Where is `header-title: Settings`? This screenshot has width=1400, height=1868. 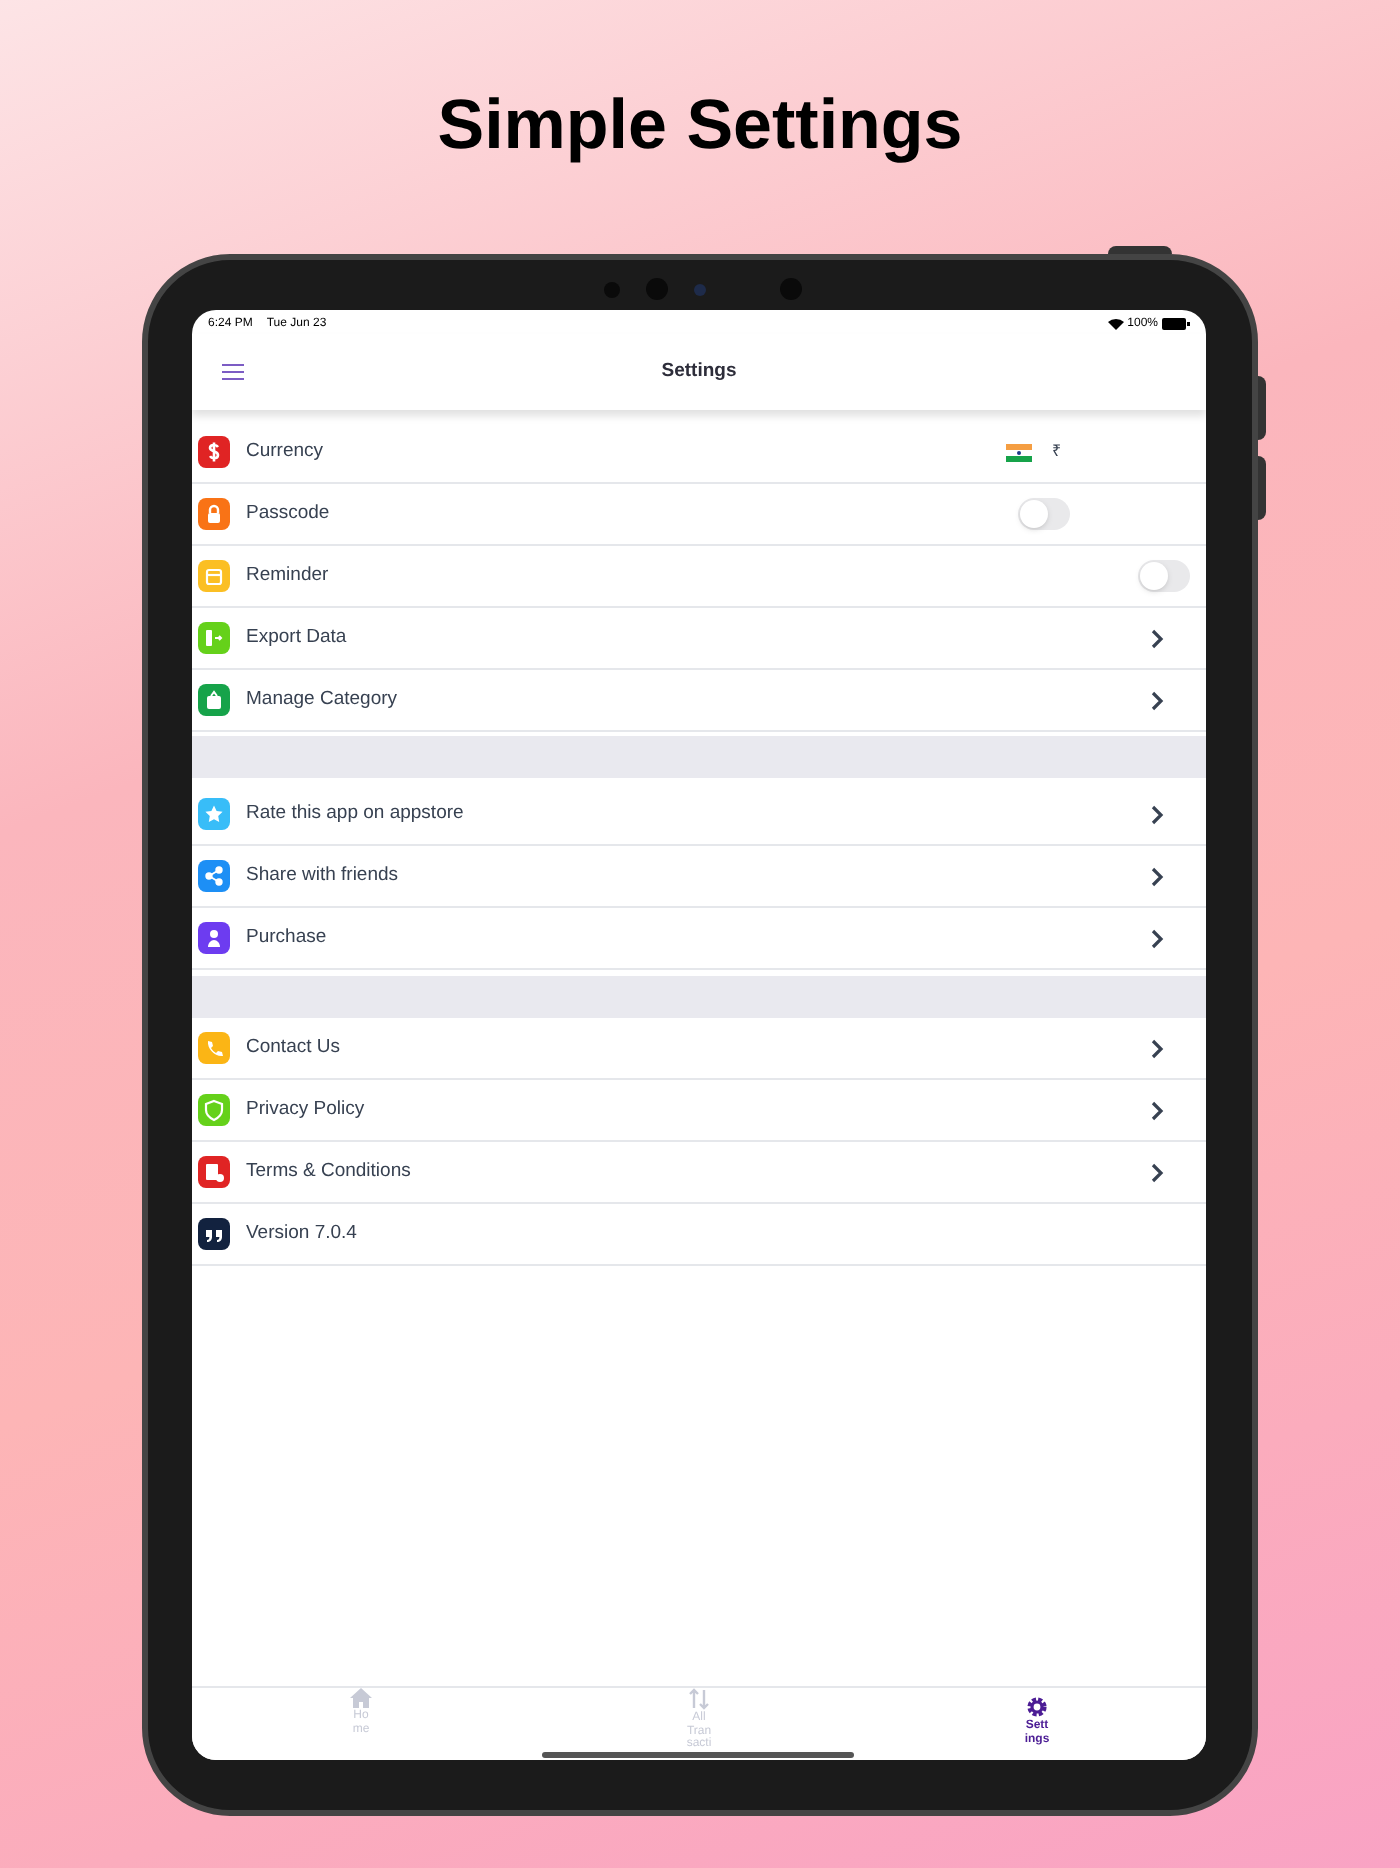
header-title: Settings is located at coordinates (699, 371).